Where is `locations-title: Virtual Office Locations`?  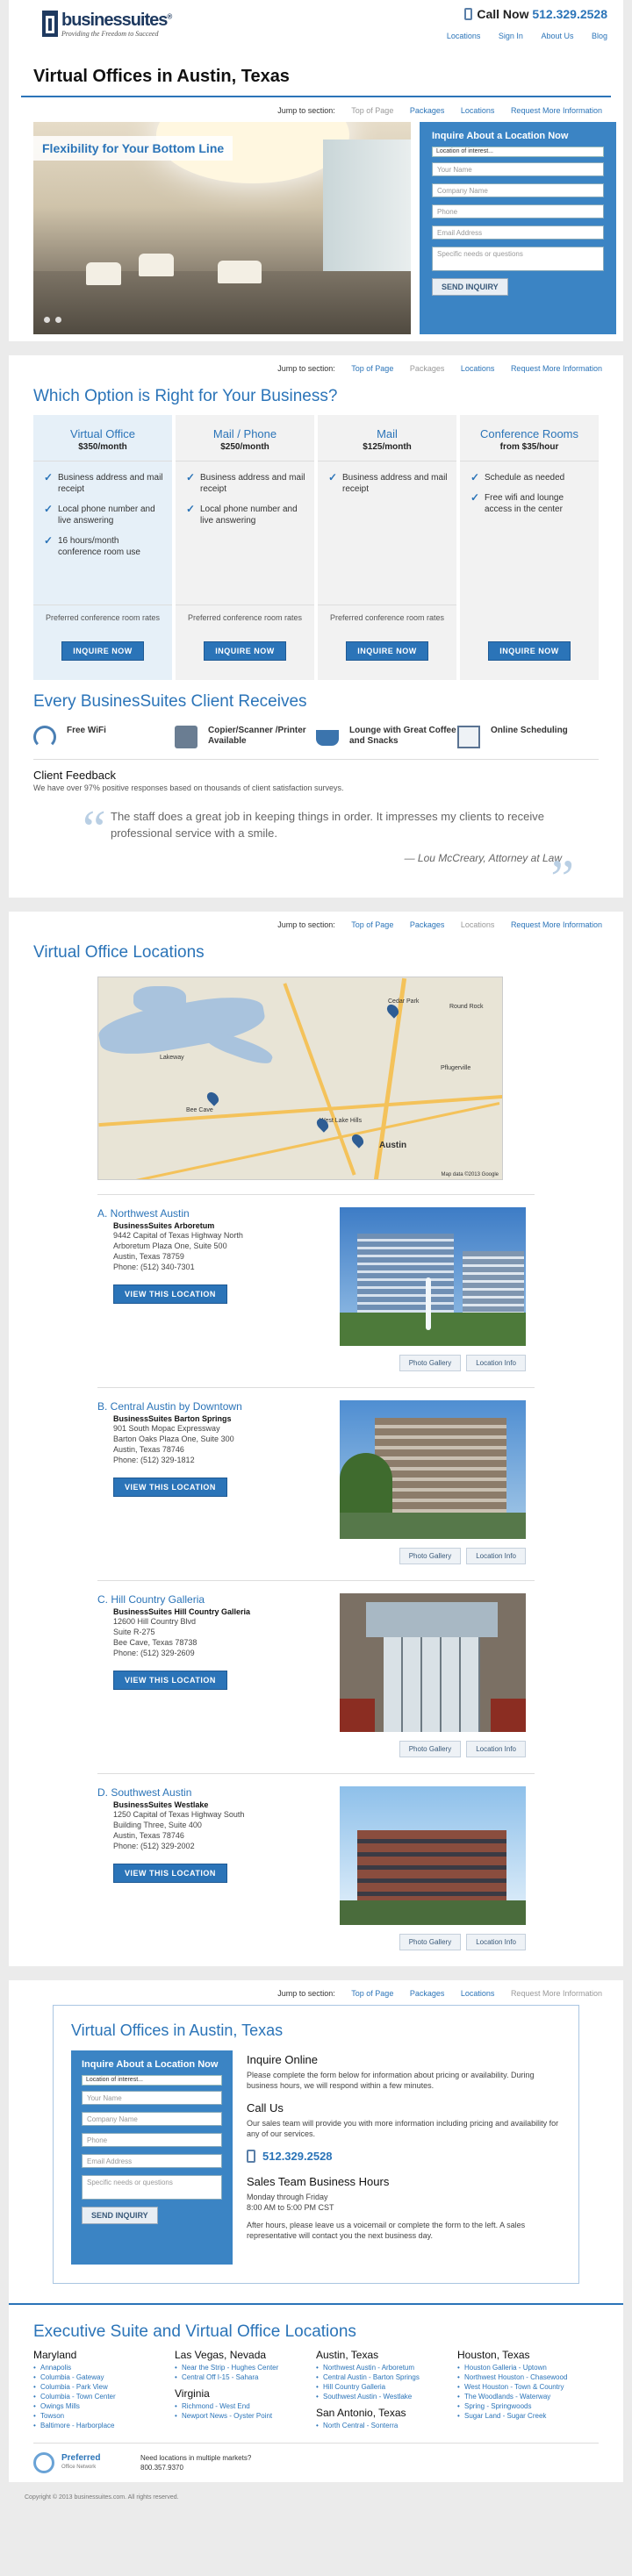 locations-title: Virtual Office Locations is located at coordinates (119, 952).